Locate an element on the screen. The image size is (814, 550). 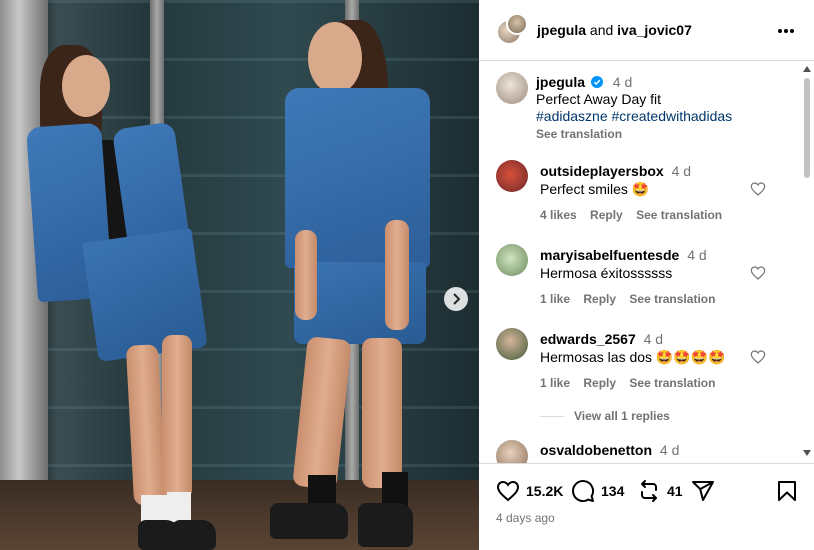
caption-username: jpegula is located at coordinates (560, 82).